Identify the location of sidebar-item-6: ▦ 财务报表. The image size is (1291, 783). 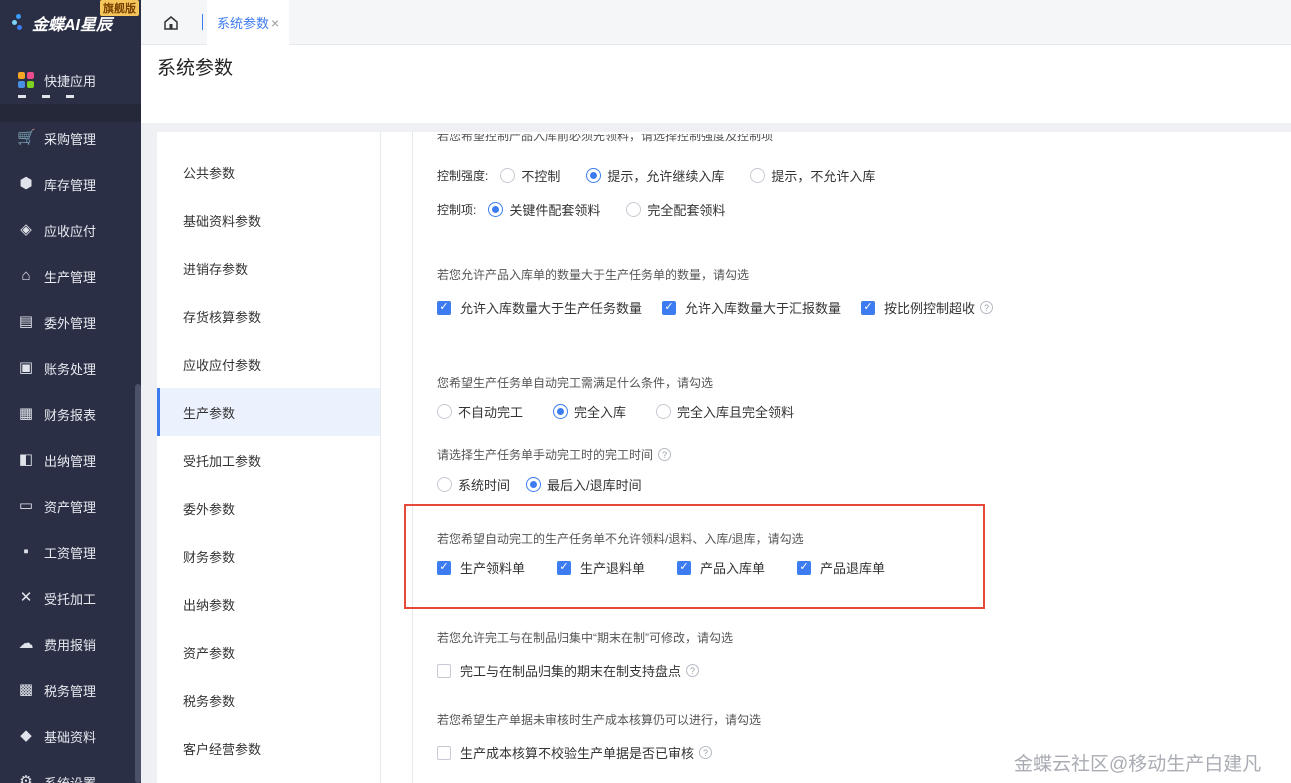
(67, 414).